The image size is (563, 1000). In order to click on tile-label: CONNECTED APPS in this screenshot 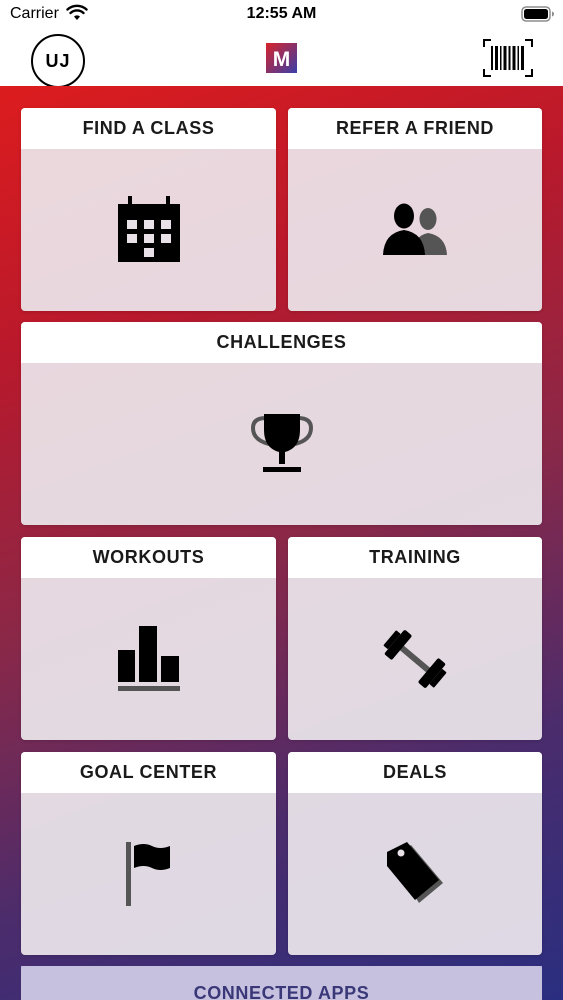, I will do `click(281, 983)`.